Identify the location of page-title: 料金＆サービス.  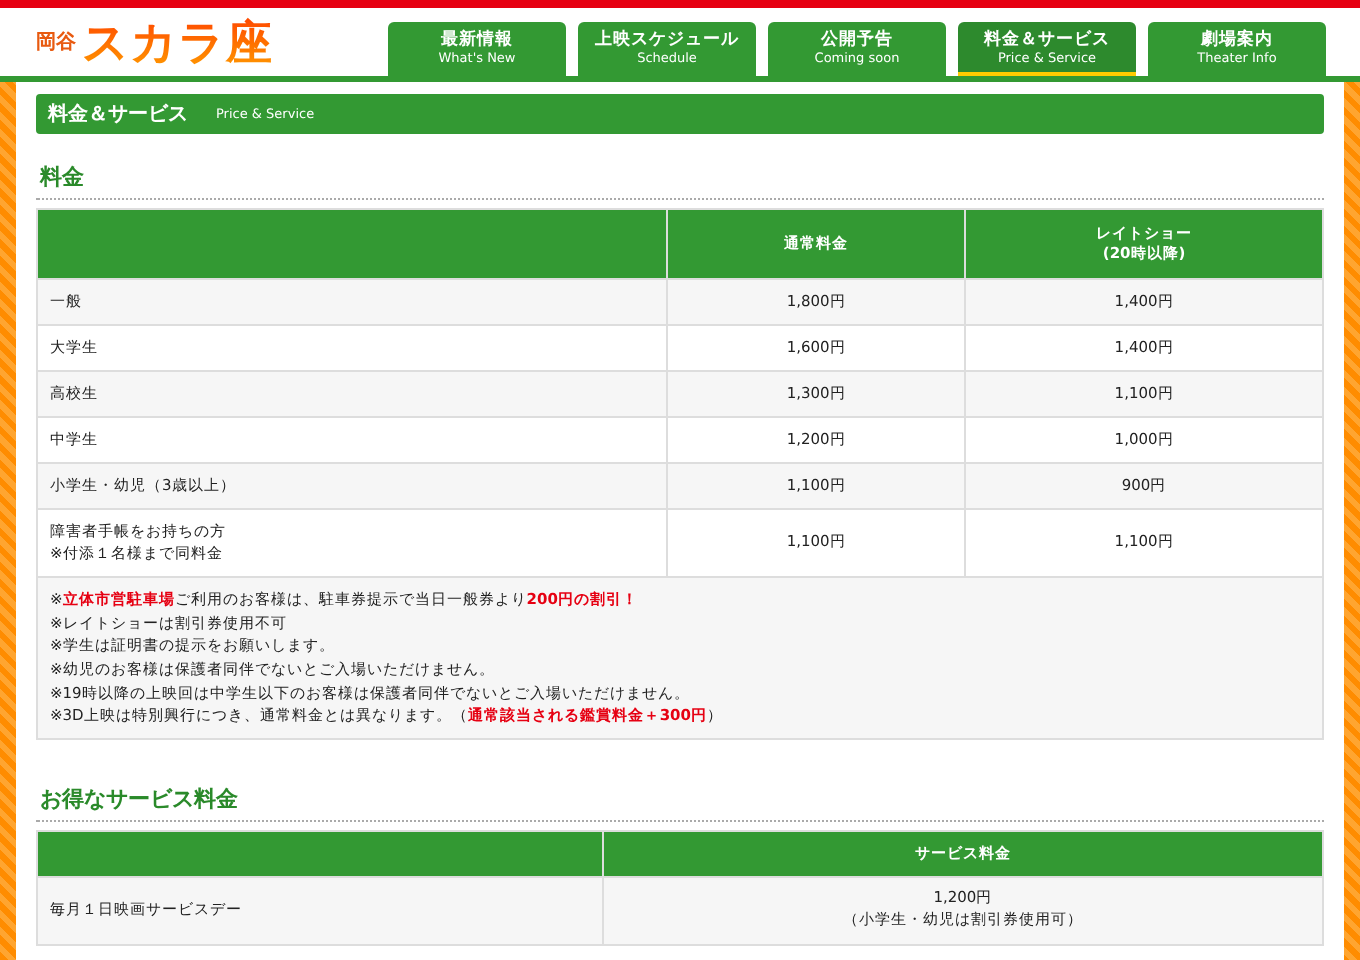
(118, 114).